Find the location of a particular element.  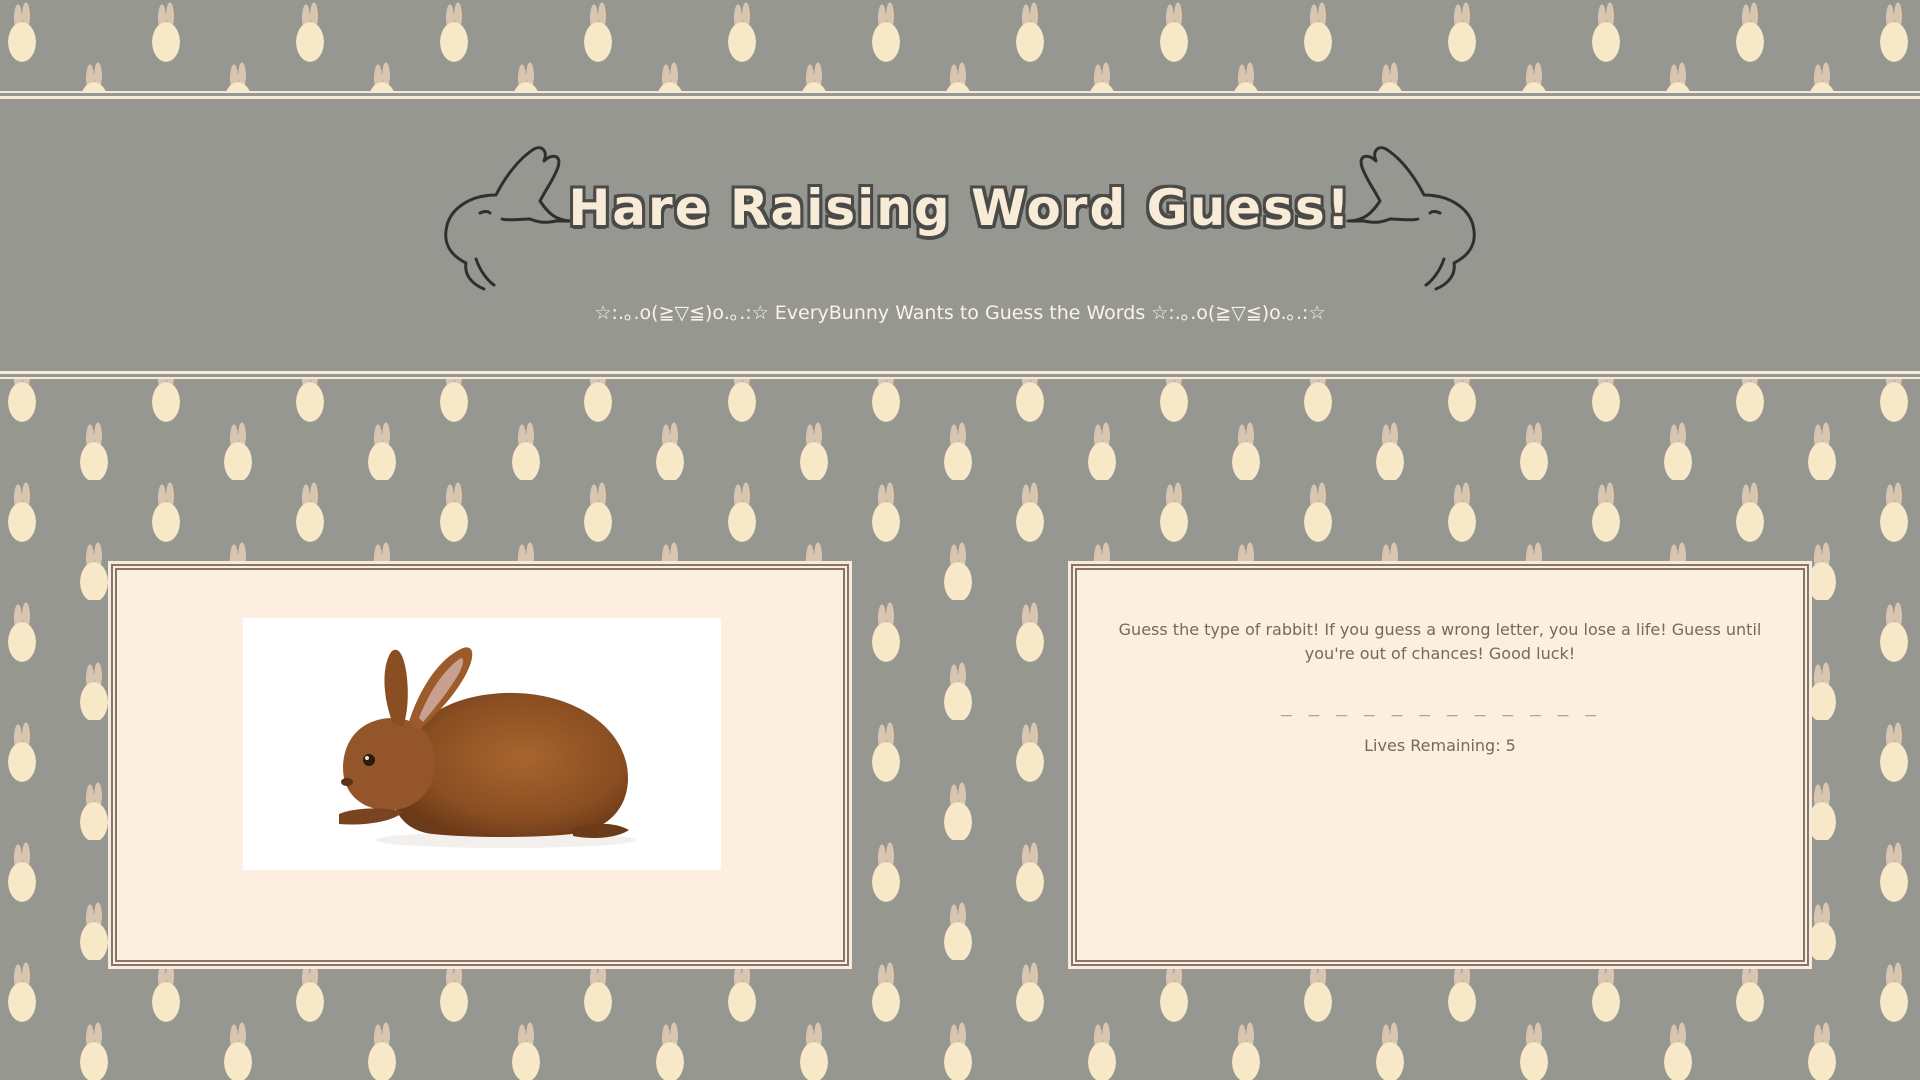

bunny-outline-icon is located at coordinates (1411, 218).